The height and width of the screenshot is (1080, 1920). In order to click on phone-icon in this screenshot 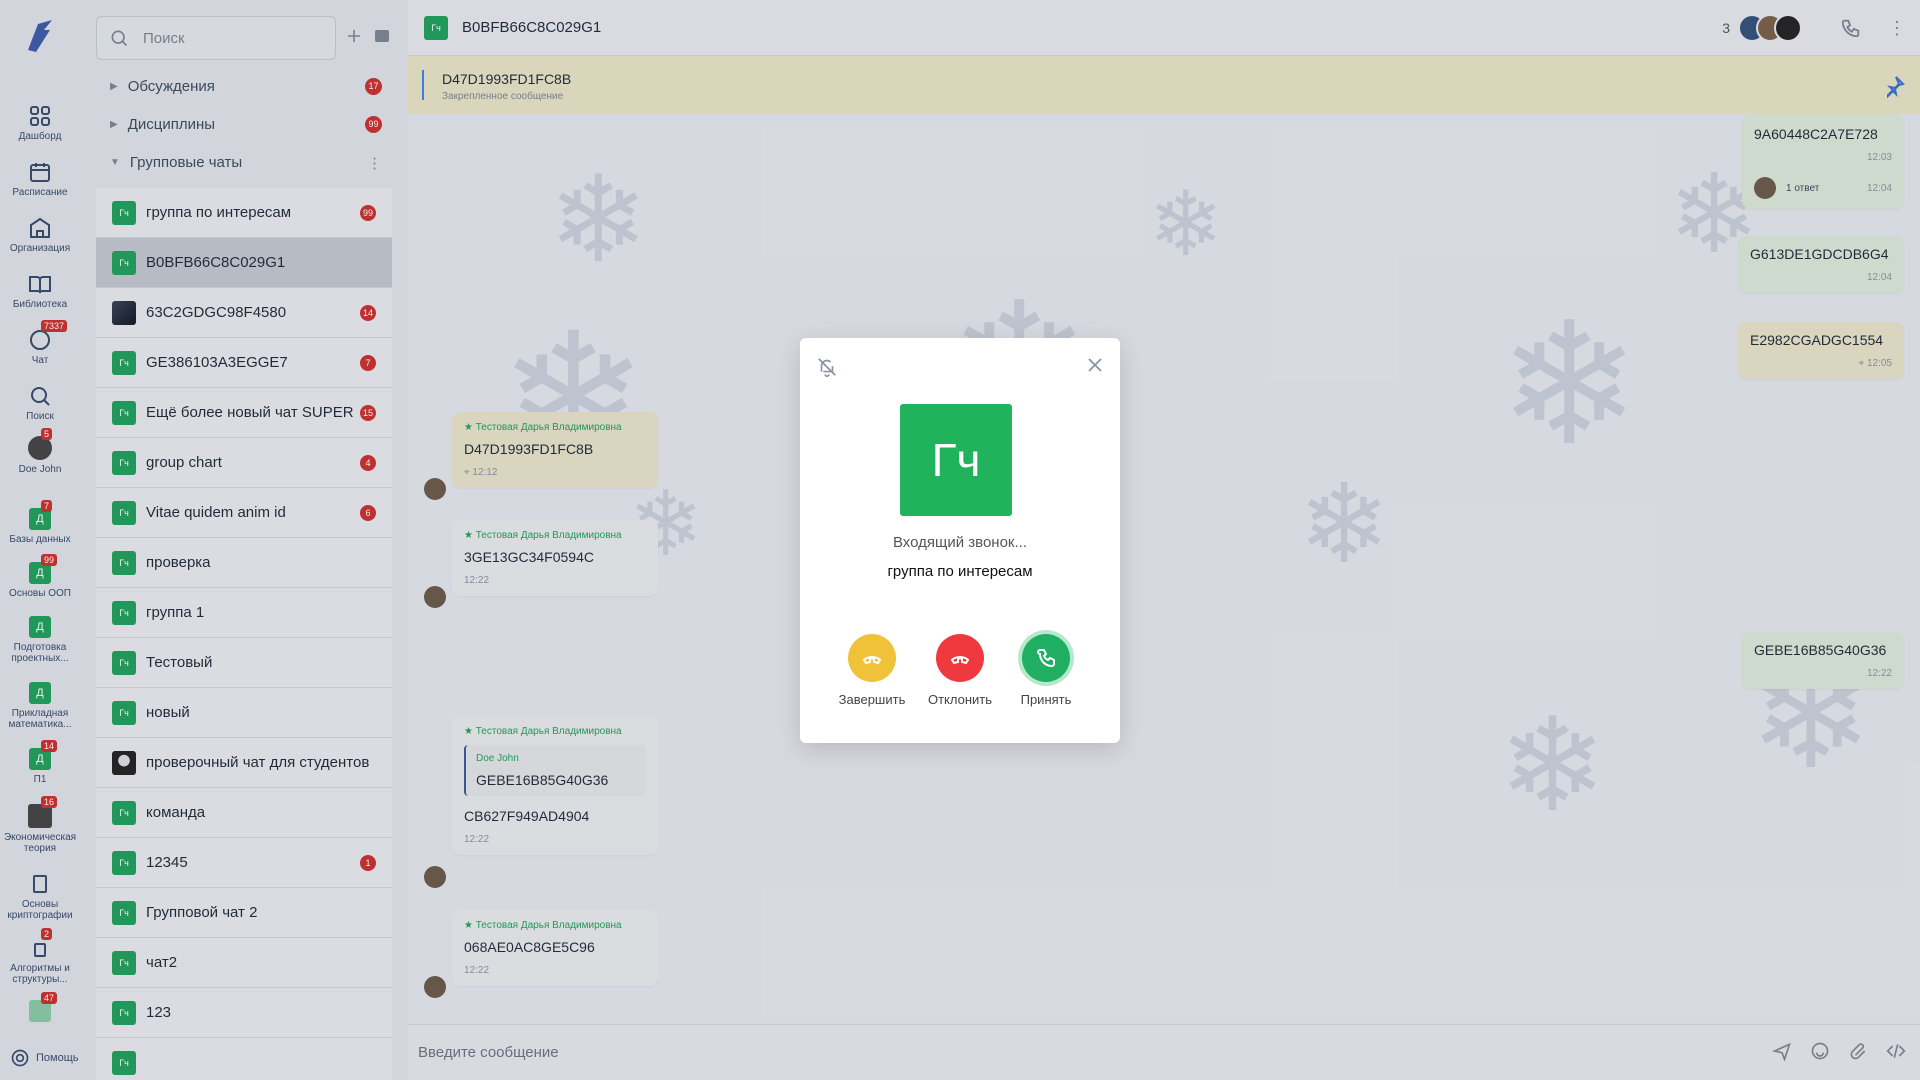, I will do `click(1046, 658)`.